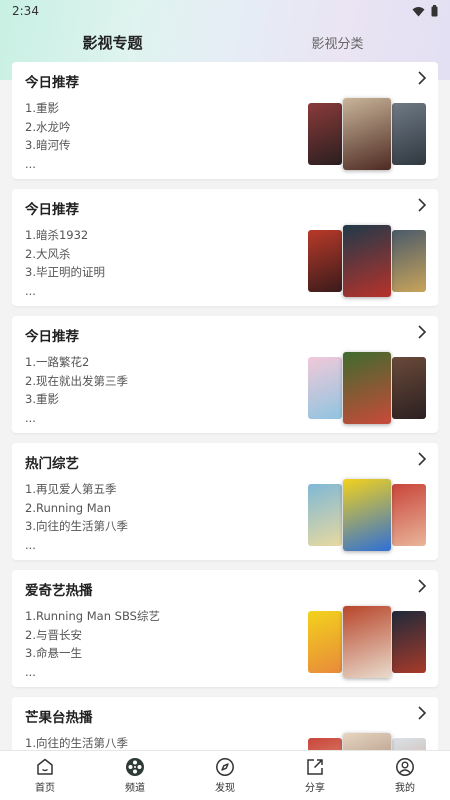  I want to click on home-icon, so click(45, 766).